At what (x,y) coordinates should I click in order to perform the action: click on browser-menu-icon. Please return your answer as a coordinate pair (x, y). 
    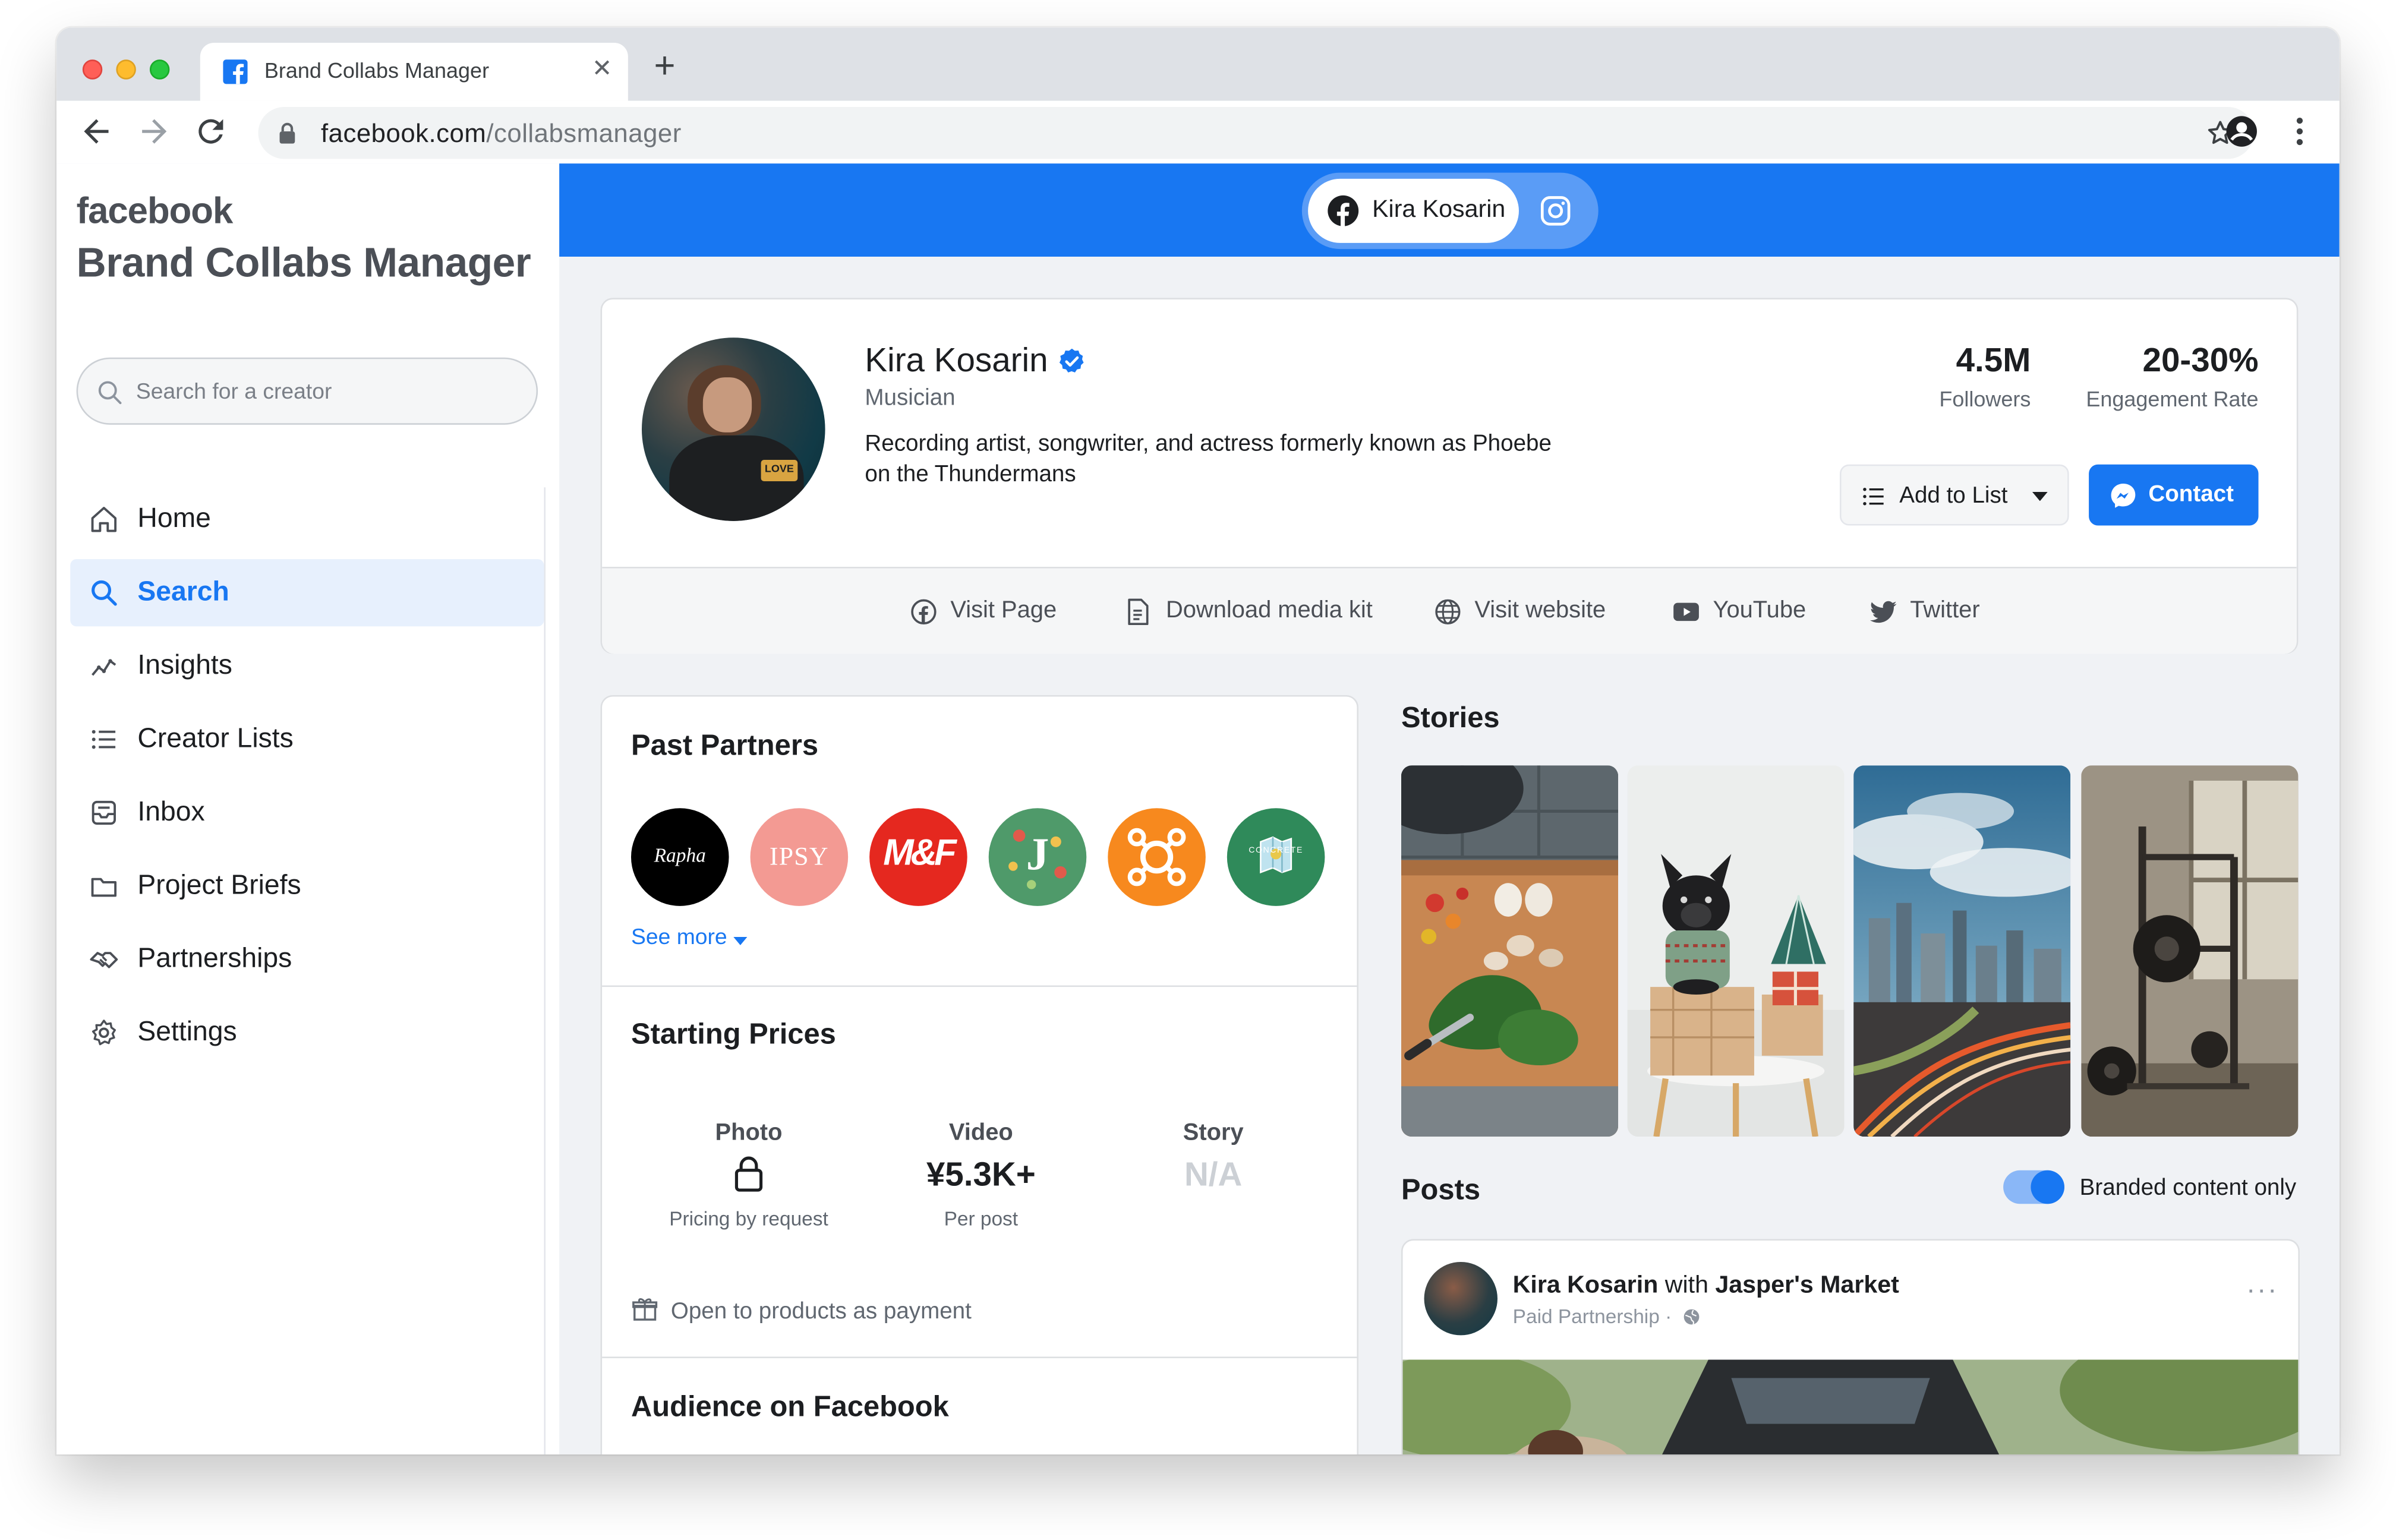
    Looking at the image, I should click on (2299, 131).